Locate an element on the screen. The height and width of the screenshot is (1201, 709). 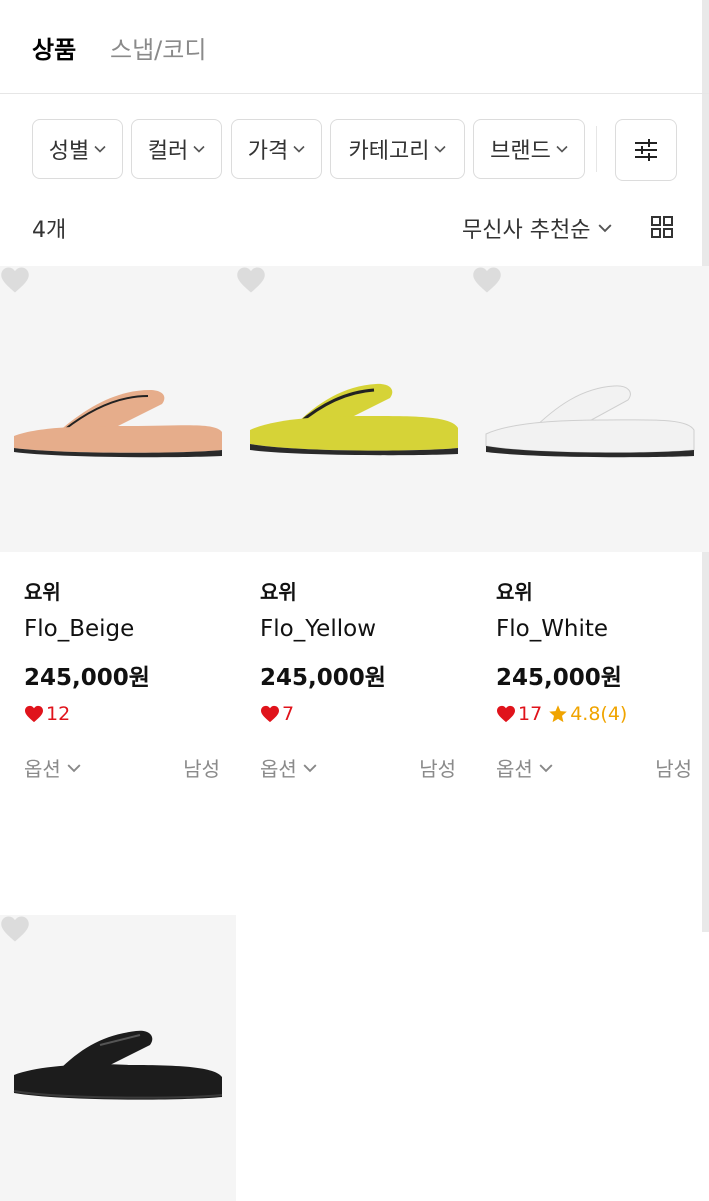
filter-gender-chip: 성별 is located at coordinates (77, 149).